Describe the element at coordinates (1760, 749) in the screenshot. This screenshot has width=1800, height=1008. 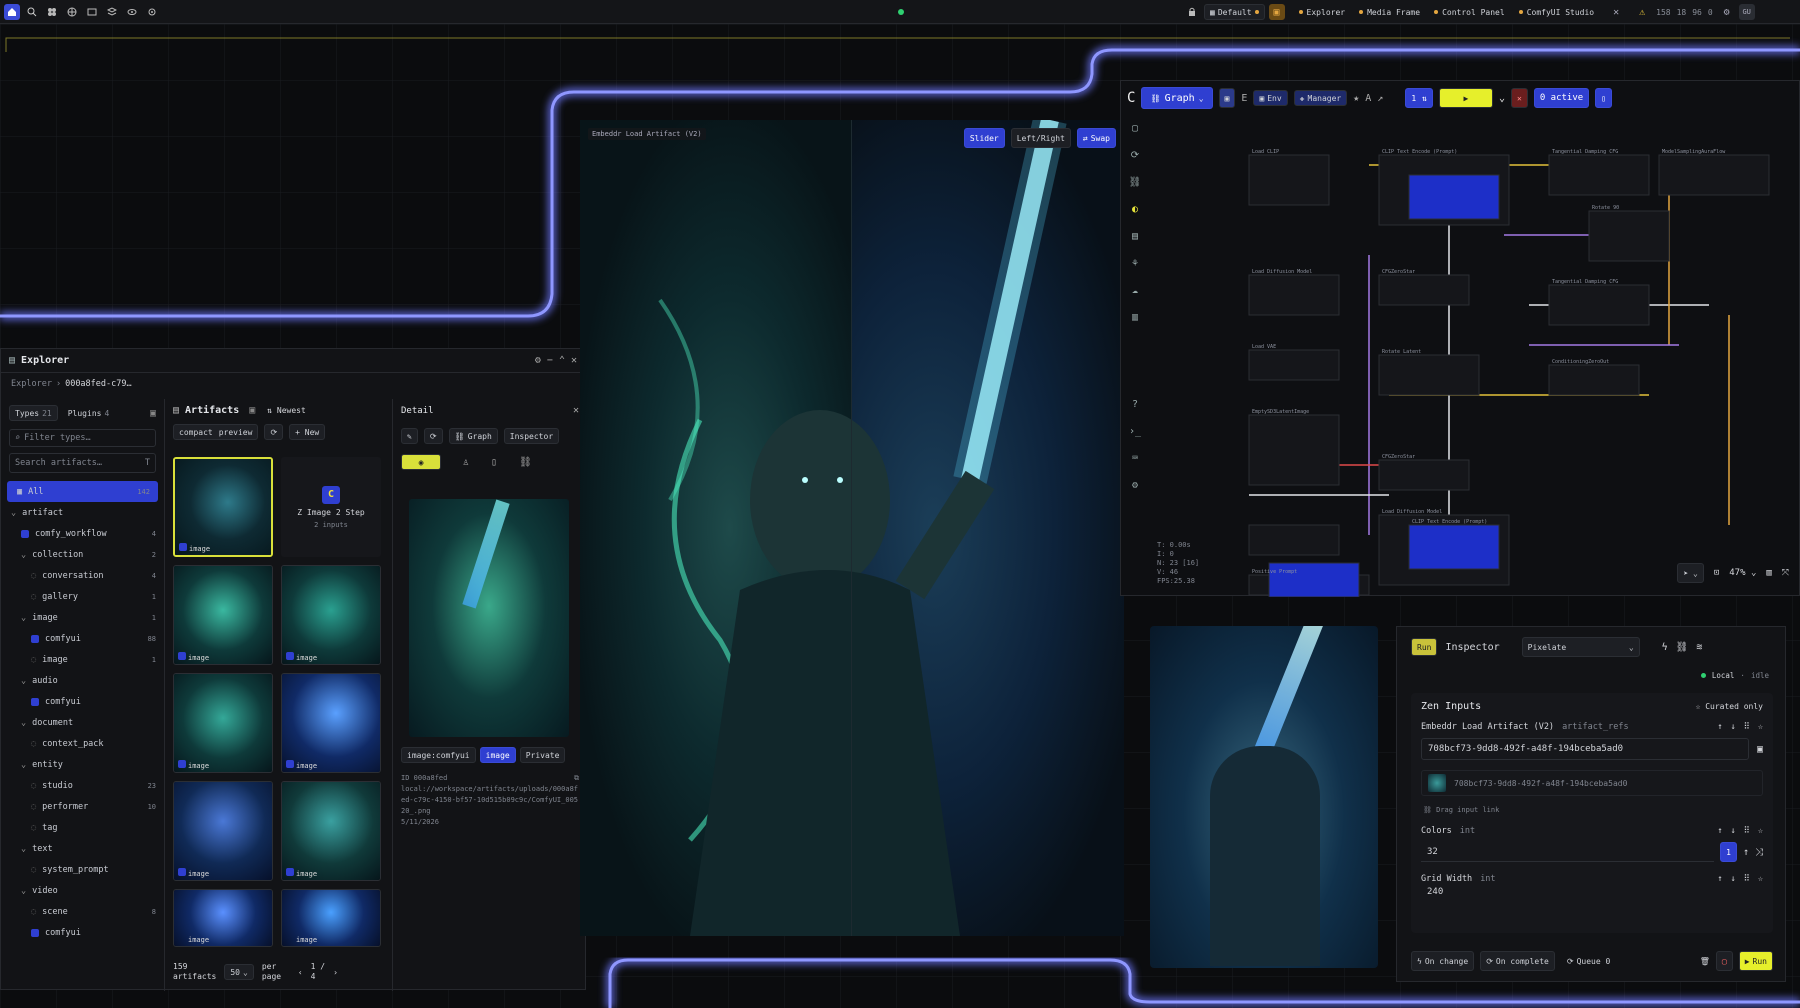
I see `image-picker-icon: ▣` at that location.